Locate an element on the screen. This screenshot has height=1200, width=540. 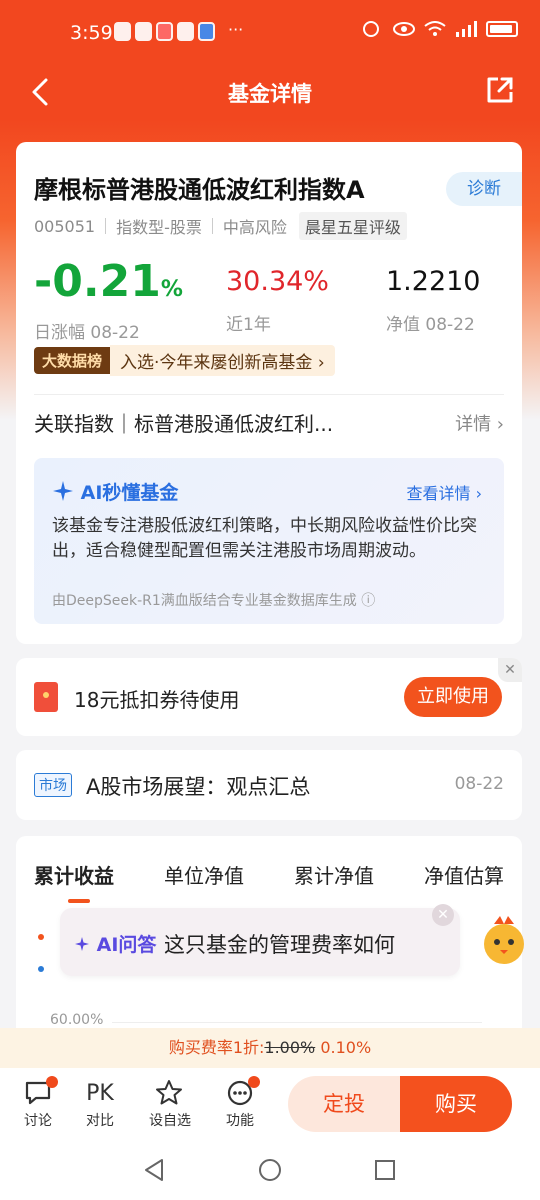
status-bar: 3:59 ··· is located at coordinates (270, 32).